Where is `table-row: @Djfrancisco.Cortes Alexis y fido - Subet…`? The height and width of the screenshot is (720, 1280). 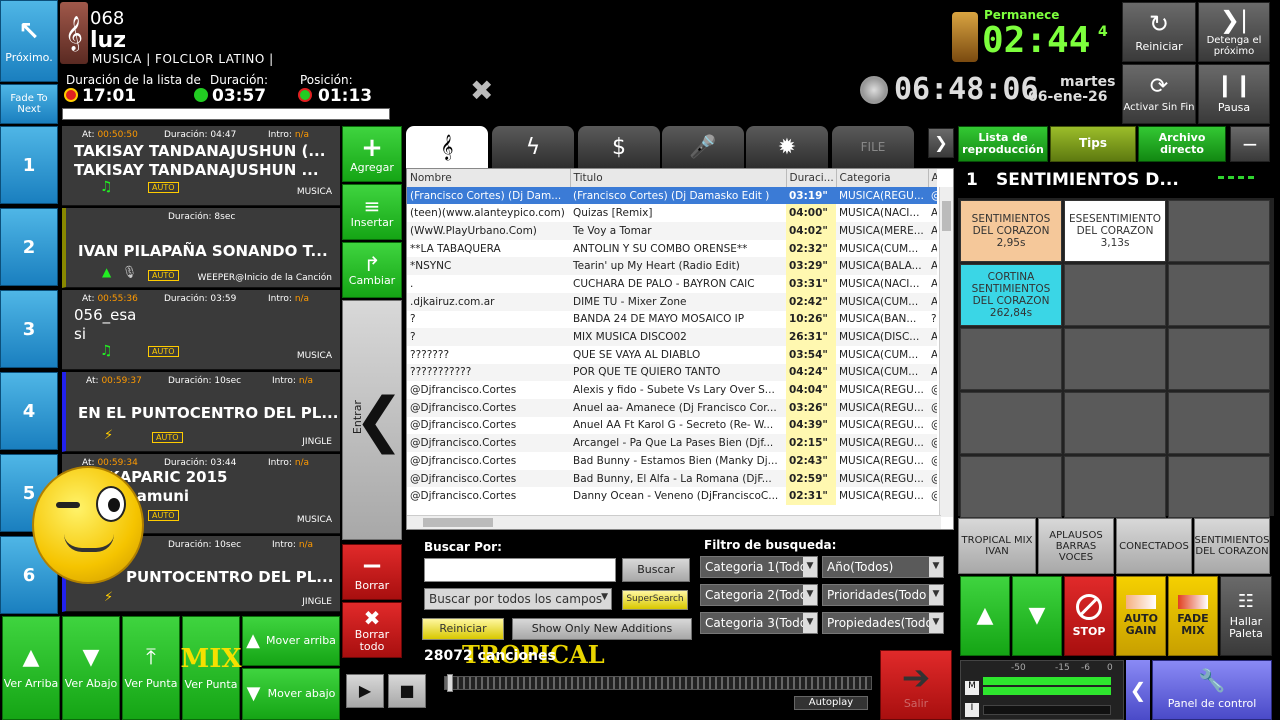 table-row: @Djfrancisco.Cortes Alexis y fido - Subet… is located at coordinates (672, 390).